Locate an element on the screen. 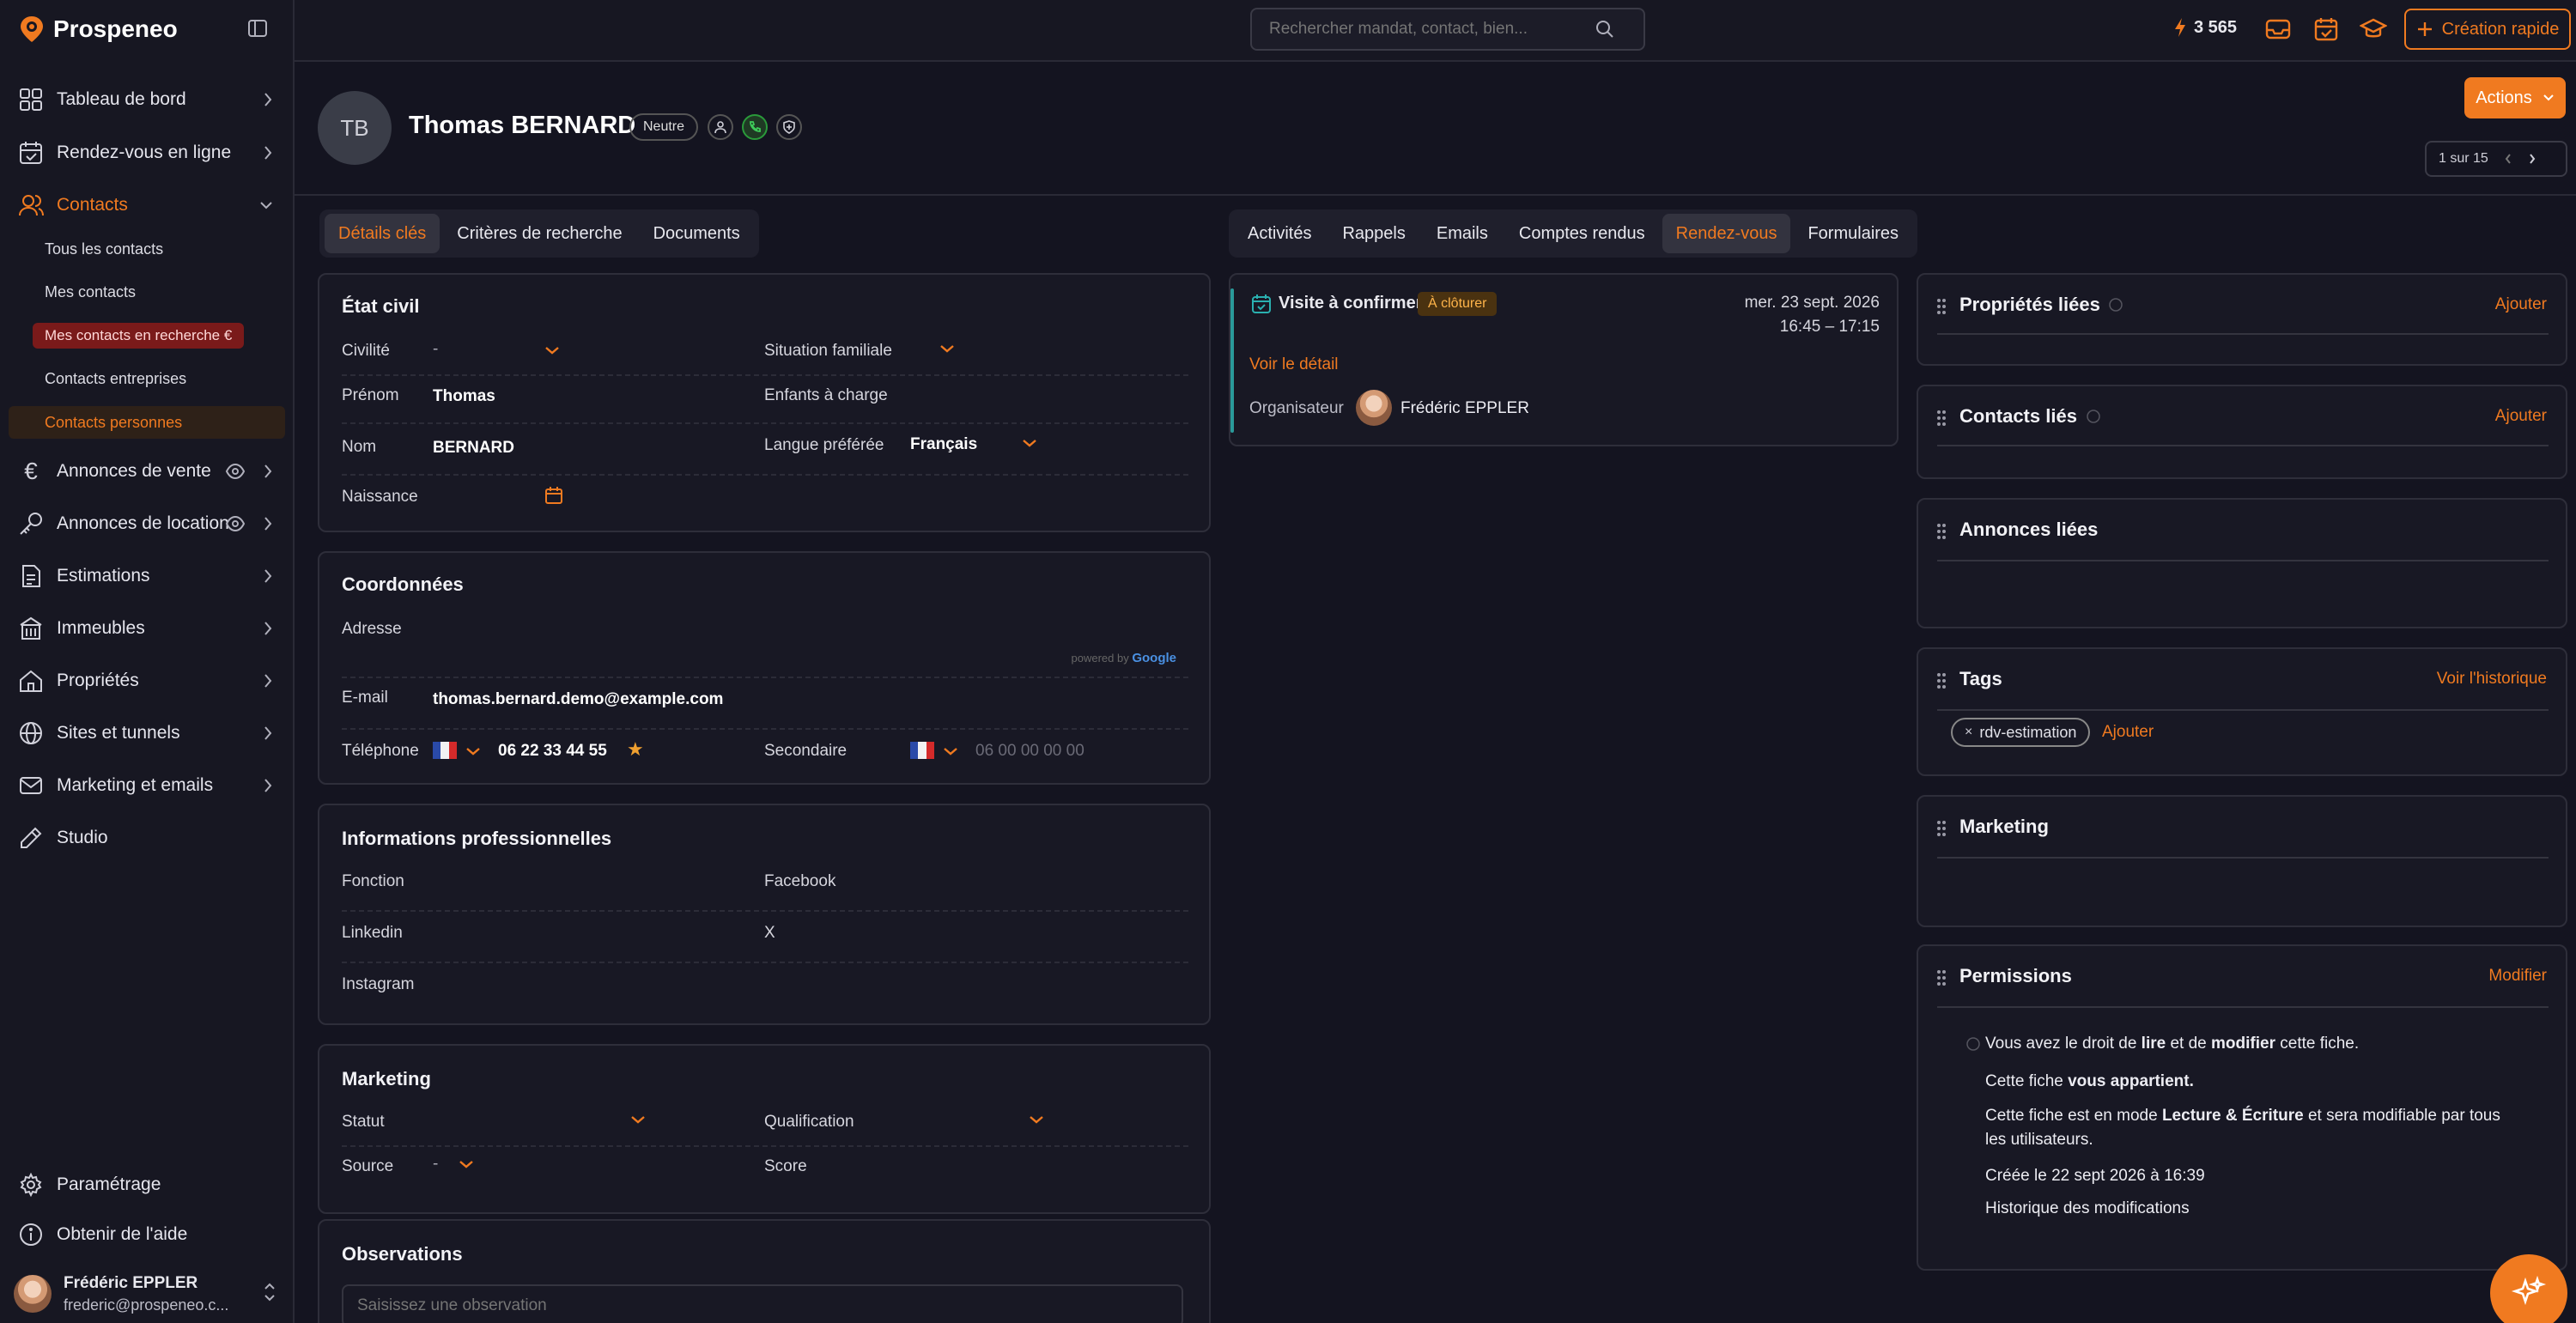 Image resolution: width=2576 pixels, height=1323 pixels. ai-assistant-button is located at coordinates (2529, 1288).